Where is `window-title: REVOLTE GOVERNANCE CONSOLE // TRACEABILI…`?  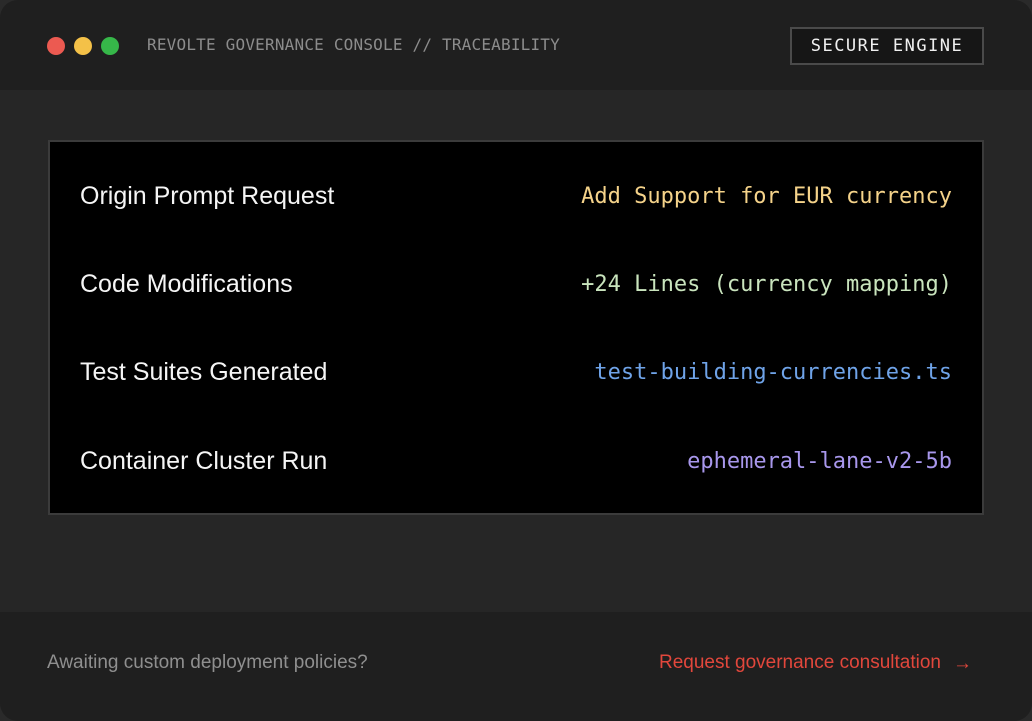
window-title: REVOLTE GOVERNANCE CONSOLE // TRACEABILI… is located at coordinates (353, 44).